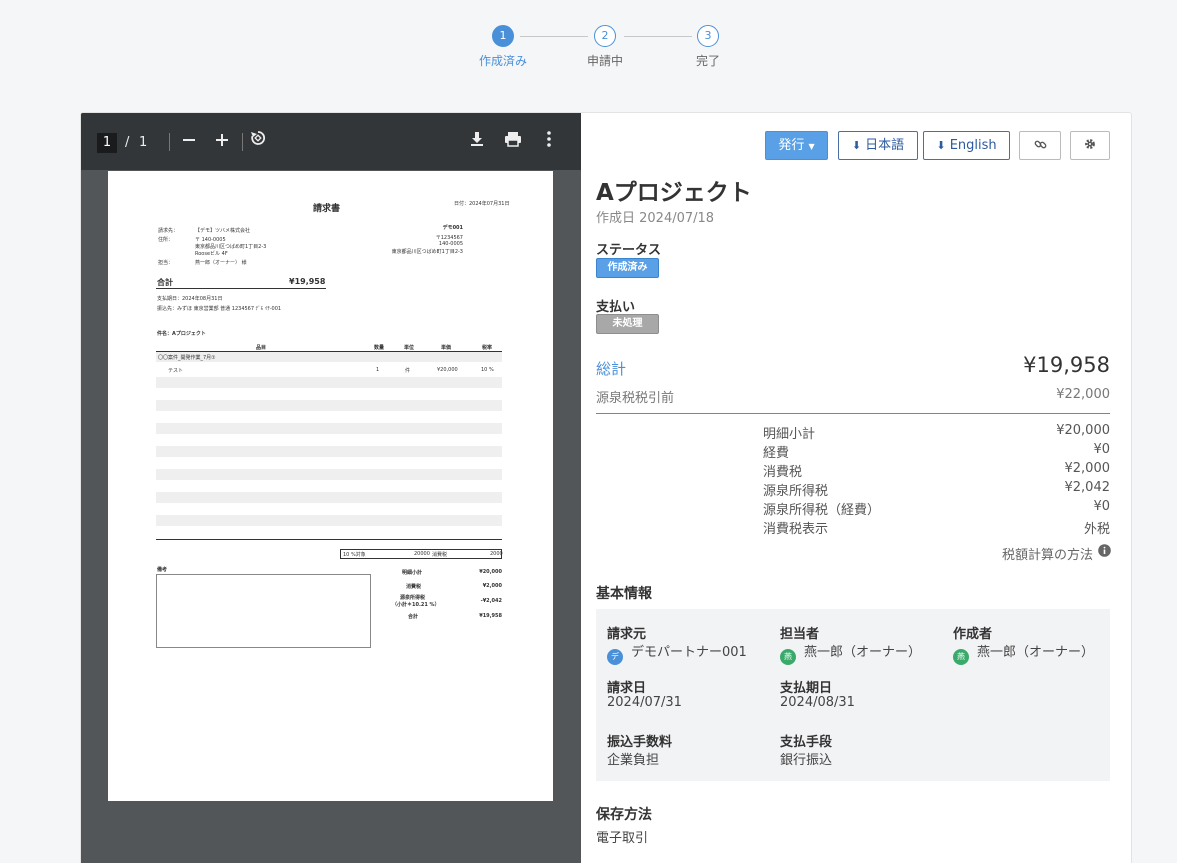  I want to click on breakdown-value: ¥20,000, so click(1083, 430).